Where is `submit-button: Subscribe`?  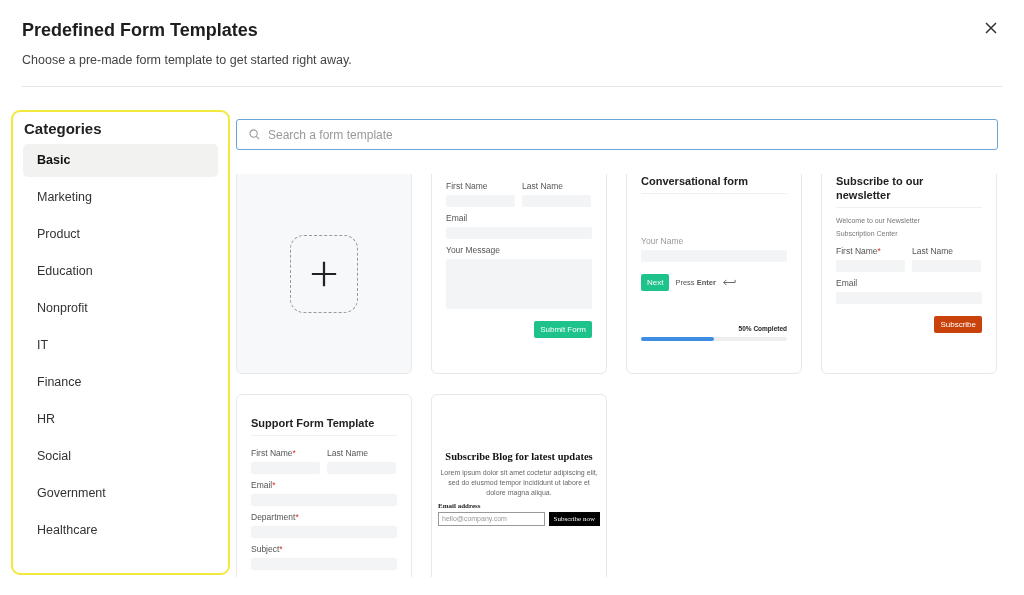
submit-button: Subscribe is located at coordinates (958, 324).